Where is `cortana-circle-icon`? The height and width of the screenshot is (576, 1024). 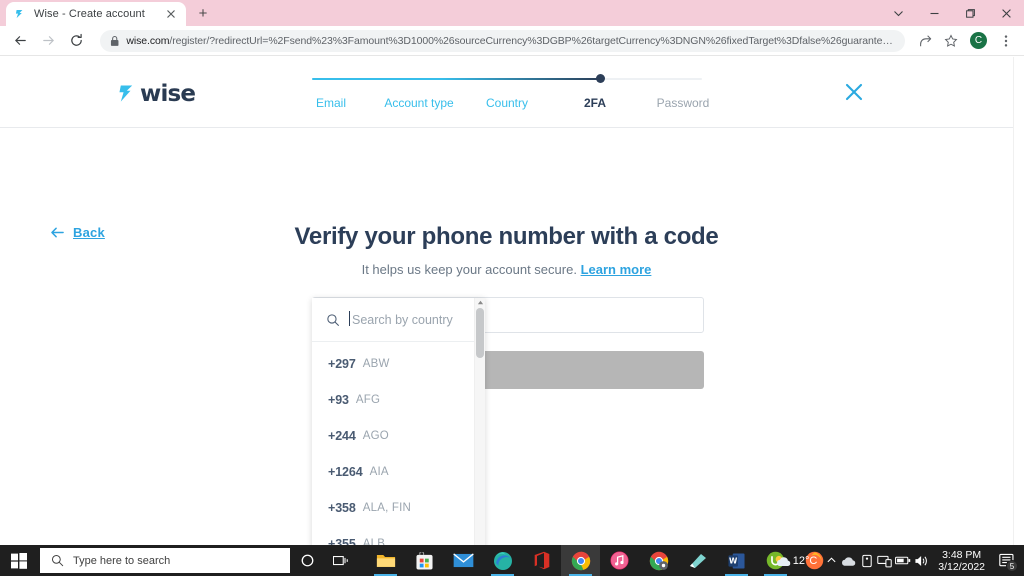 cortana-circle-icon is located at coordinates (307, 560).